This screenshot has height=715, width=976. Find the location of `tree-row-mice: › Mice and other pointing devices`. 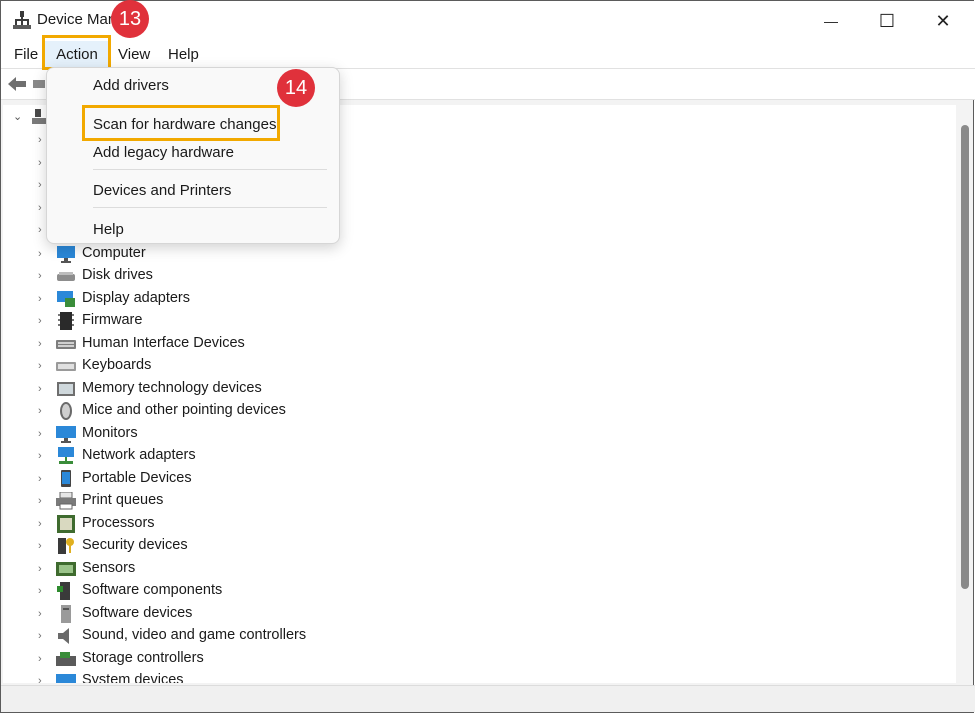

tree-row-mice: › Mice and other pointing devices is located at coordinates (453, 411).